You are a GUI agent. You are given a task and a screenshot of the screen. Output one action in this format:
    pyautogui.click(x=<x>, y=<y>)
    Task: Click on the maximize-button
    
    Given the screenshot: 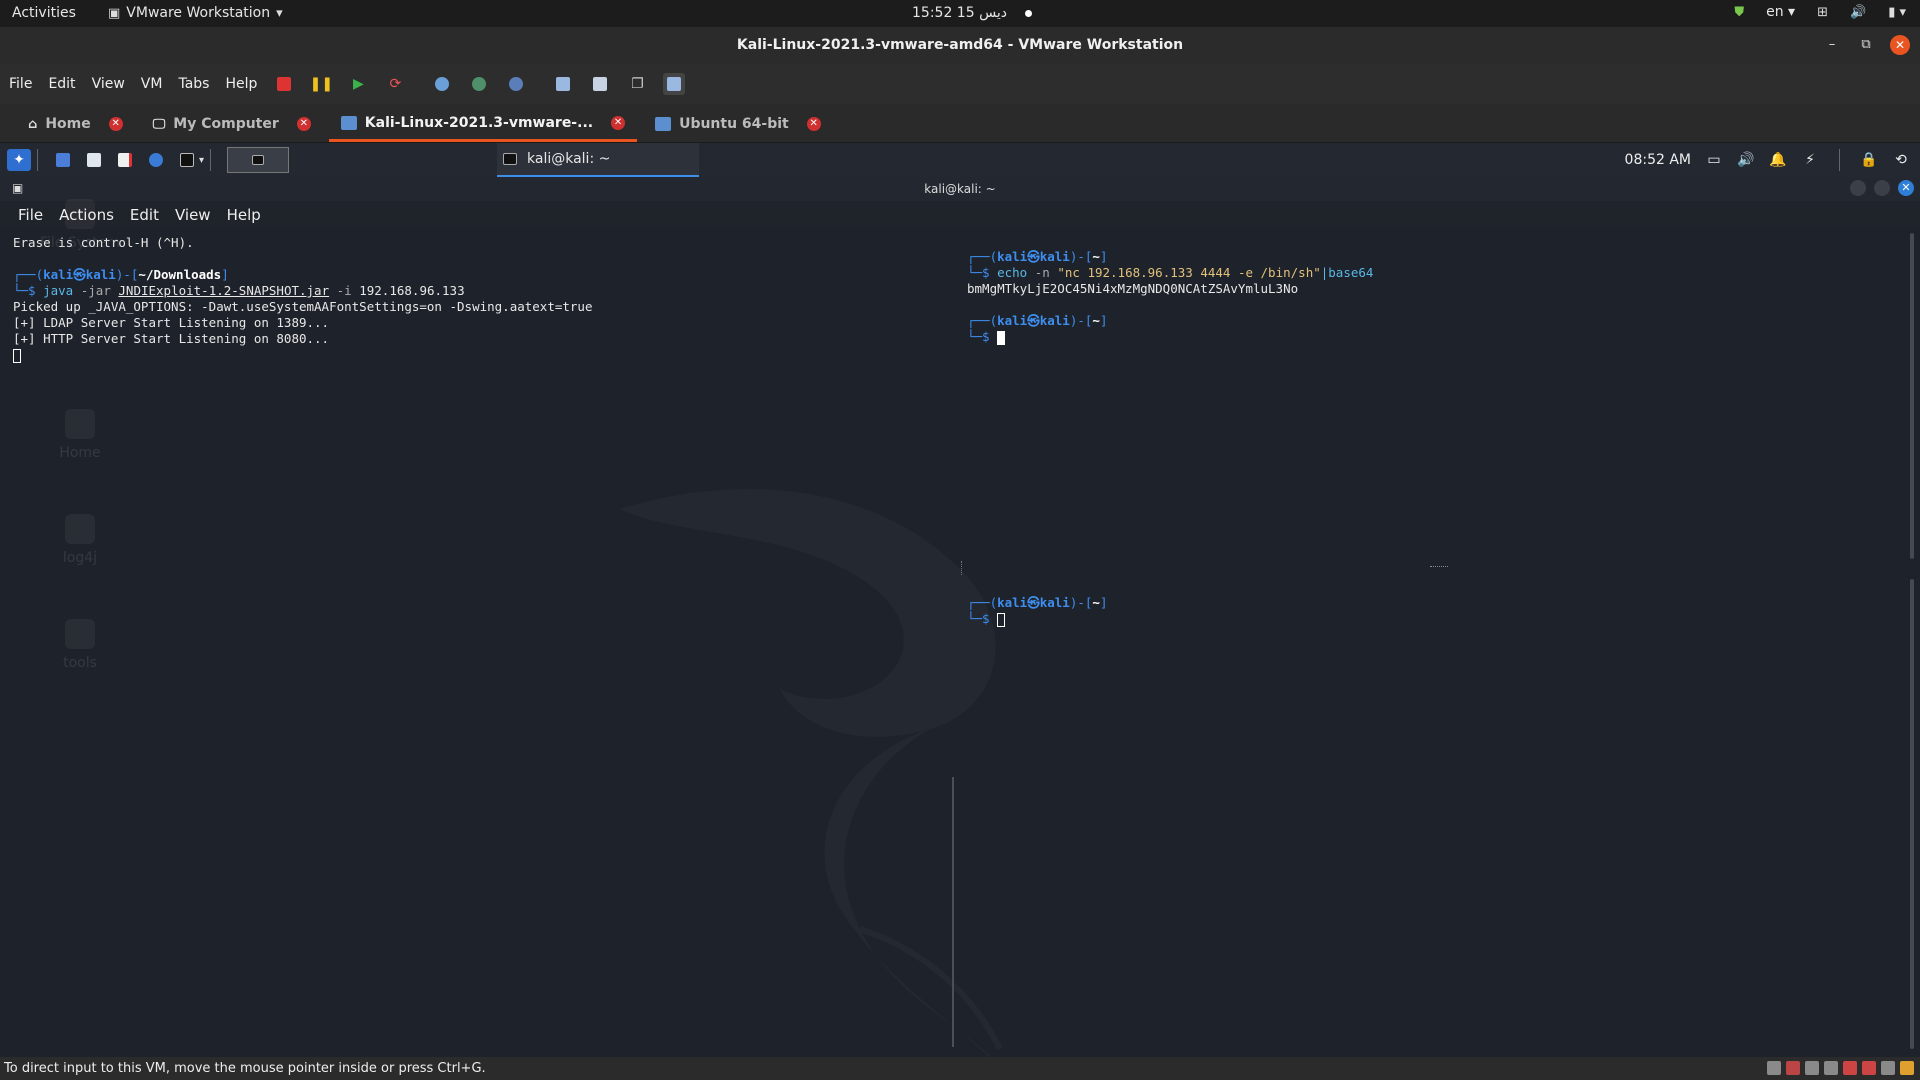 What is the action you would take?
    pyautogui.click(x=1882, y=188)
    